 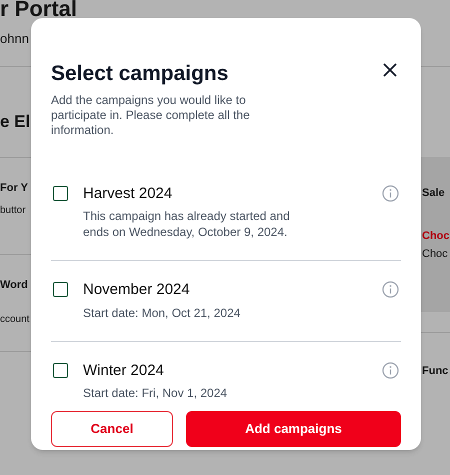 What do you see at coordinates (162, 312) in the screenshot?
I see `campaign-detail: Start date: Mon, Oct 21, 2024` at bounding box center [162, 312].